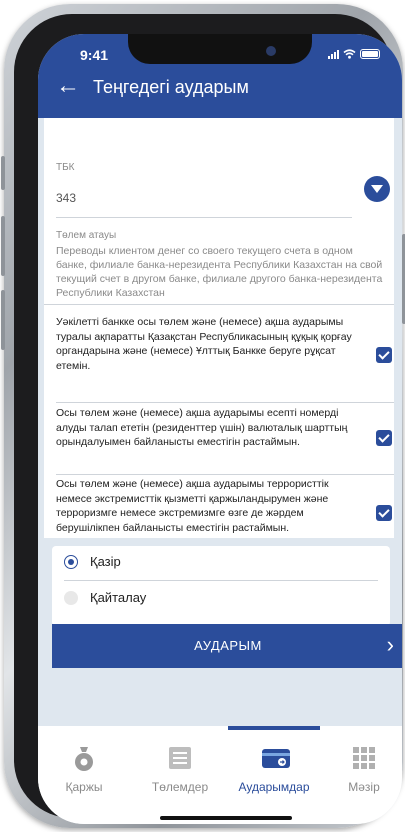 This screenshot has height=832, width=405. I want to click on home-indicator, so click(226, 818).